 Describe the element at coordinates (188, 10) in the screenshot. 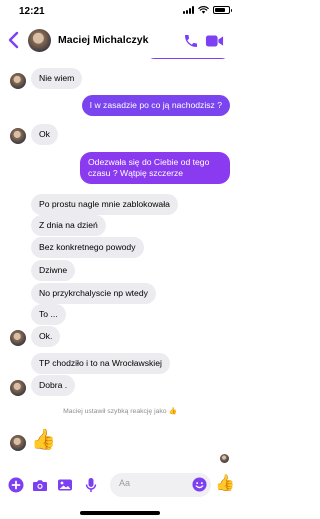

I see `cellular-signal-icon` at that location.